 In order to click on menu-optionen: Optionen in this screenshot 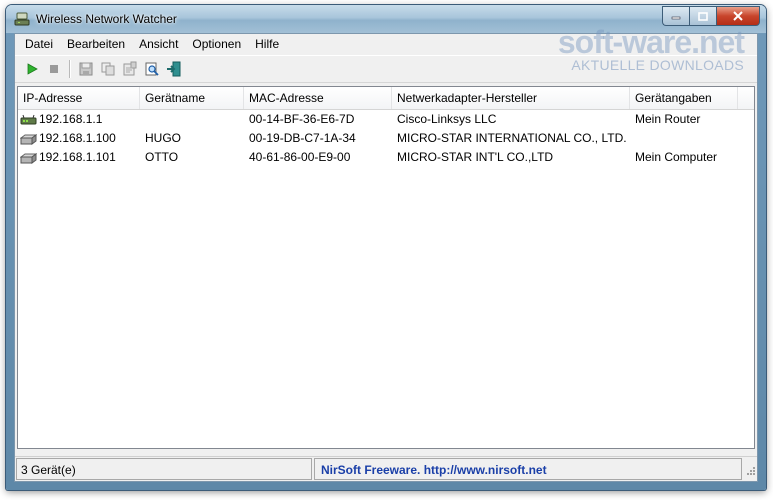, I will do `click(216, 44)`.